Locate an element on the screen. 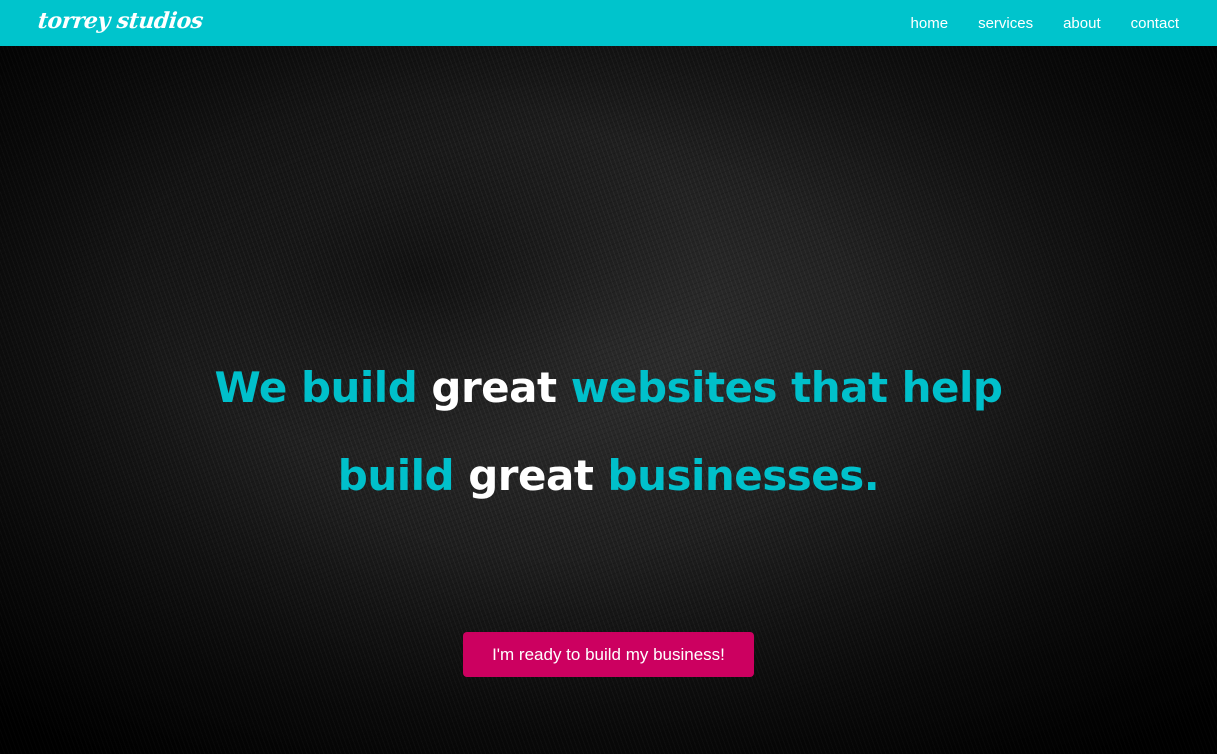  nav-about-link: about is located at coordinates (1082, 23).